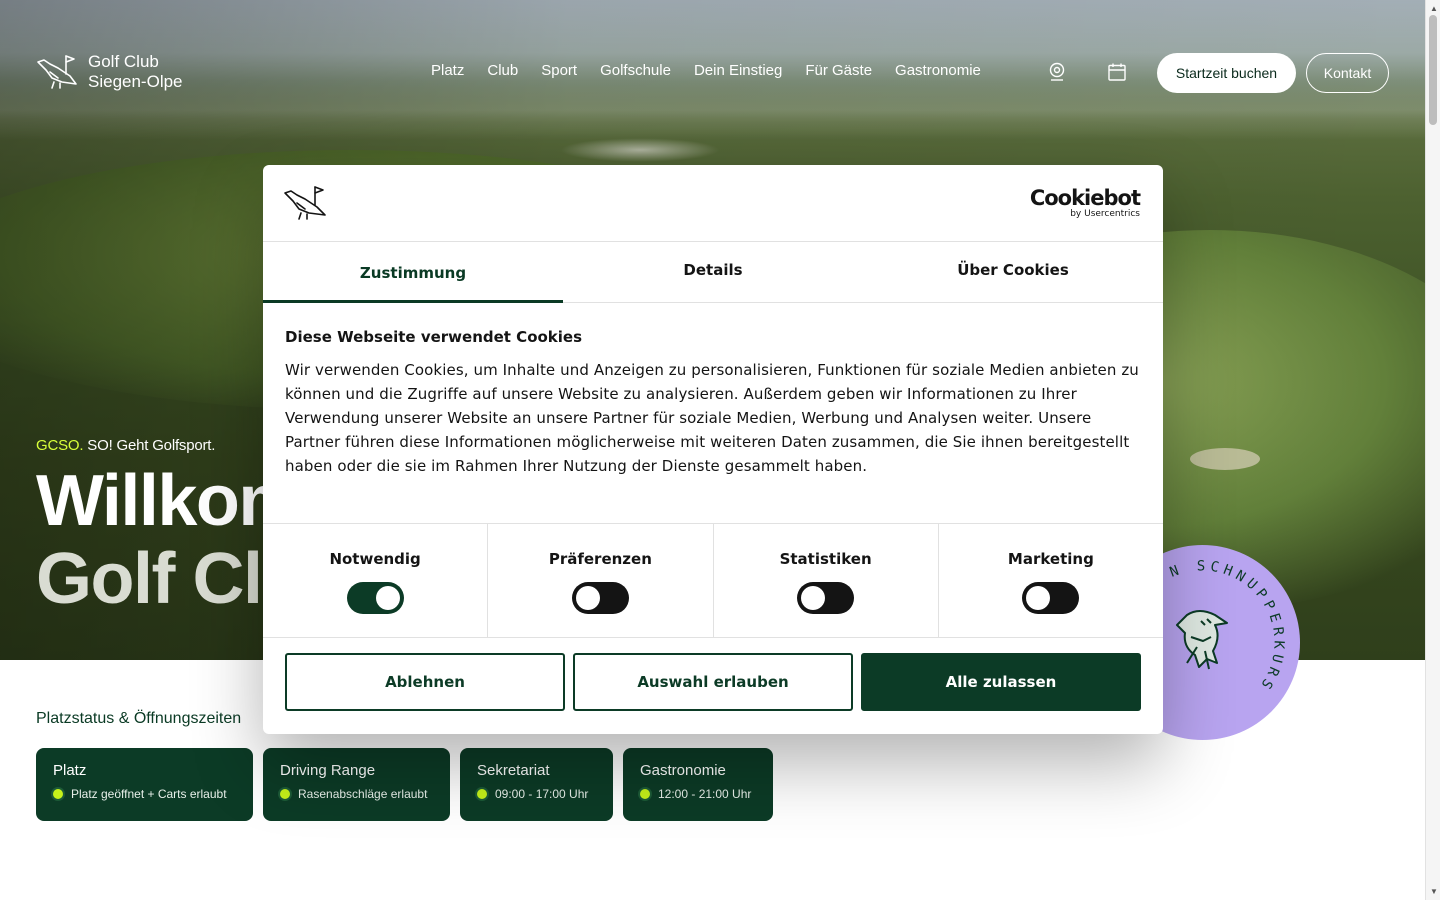 The width and height of the screenshot is (1440, 900). What do you see at coordinates (536, 784) in the screenshot?
I see `status-card-sekretariat: Sekretariat 09:00 - 17:00 Uhr` at bounding box center [536, 784].